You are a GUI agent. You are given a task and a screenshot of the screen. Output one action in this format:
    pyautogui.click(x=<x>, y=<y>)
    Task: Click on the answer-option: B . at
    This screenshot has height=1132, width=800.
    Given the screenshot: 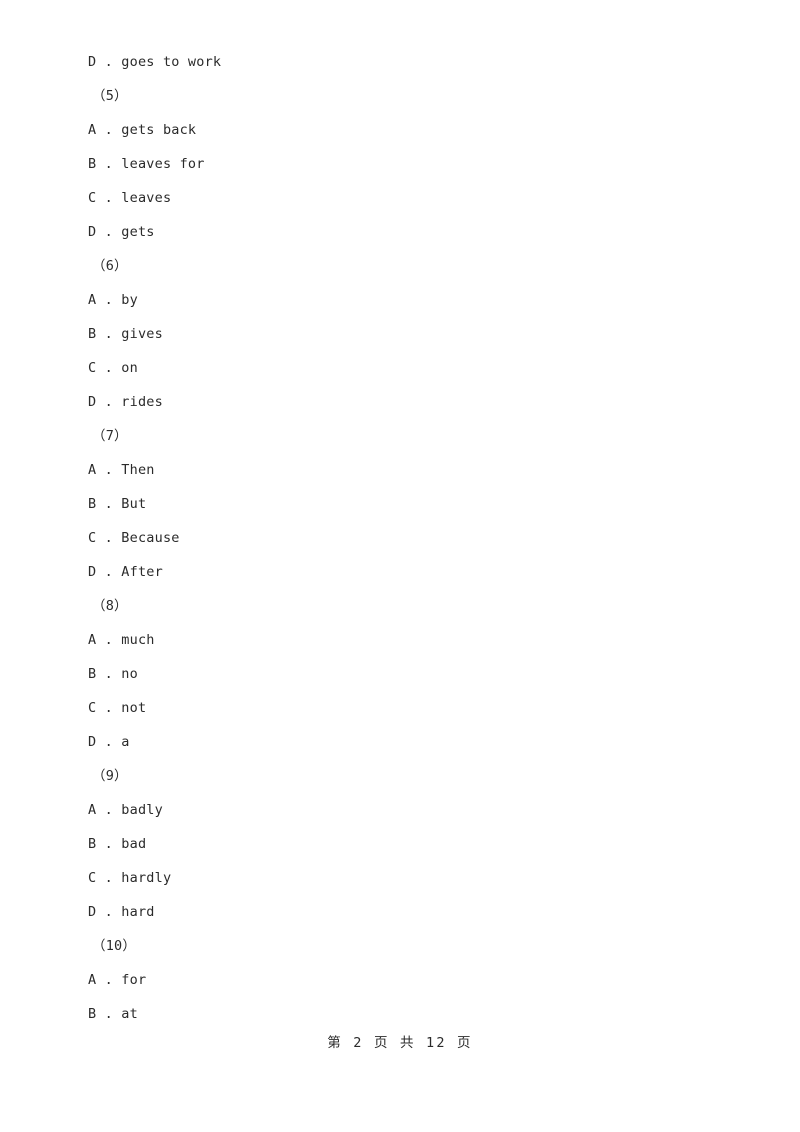 What is the action you would take?
    pyautogui.click(x=113, y=1014)
    